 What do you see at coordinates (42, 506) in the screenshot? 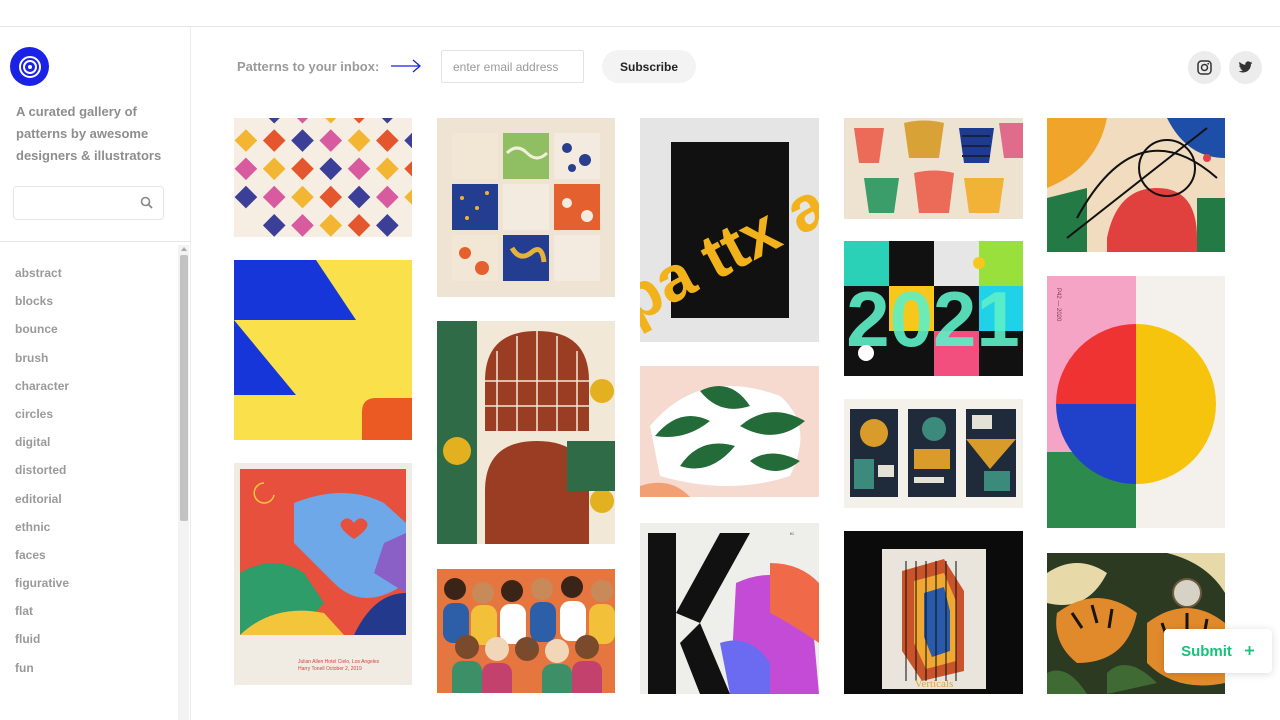
I see `tag-editorial: editorial` at bounding box center [42, 506].